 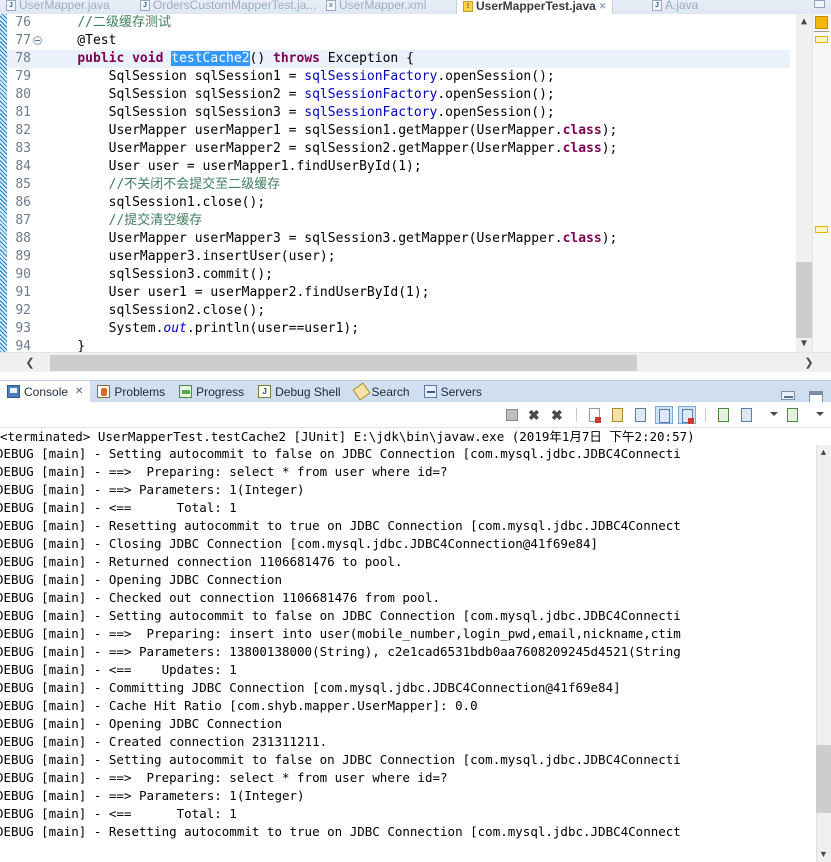 I want to click on code-line: 77 @Test, so click(x=398, y=41).